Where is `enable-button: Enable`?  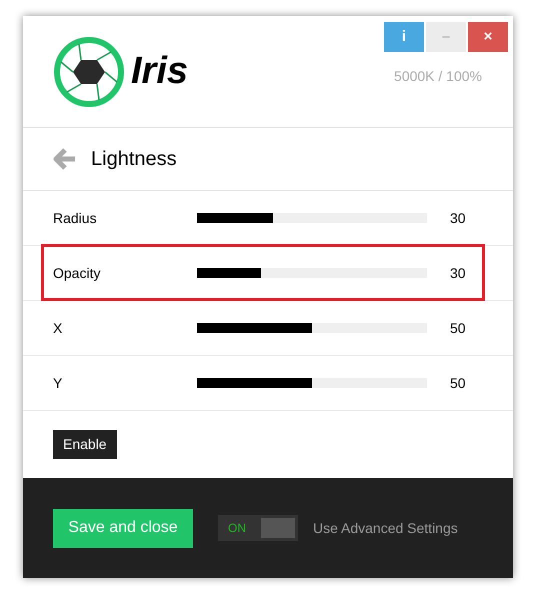
enable-button: Enable is located at coordinates (85, 444).